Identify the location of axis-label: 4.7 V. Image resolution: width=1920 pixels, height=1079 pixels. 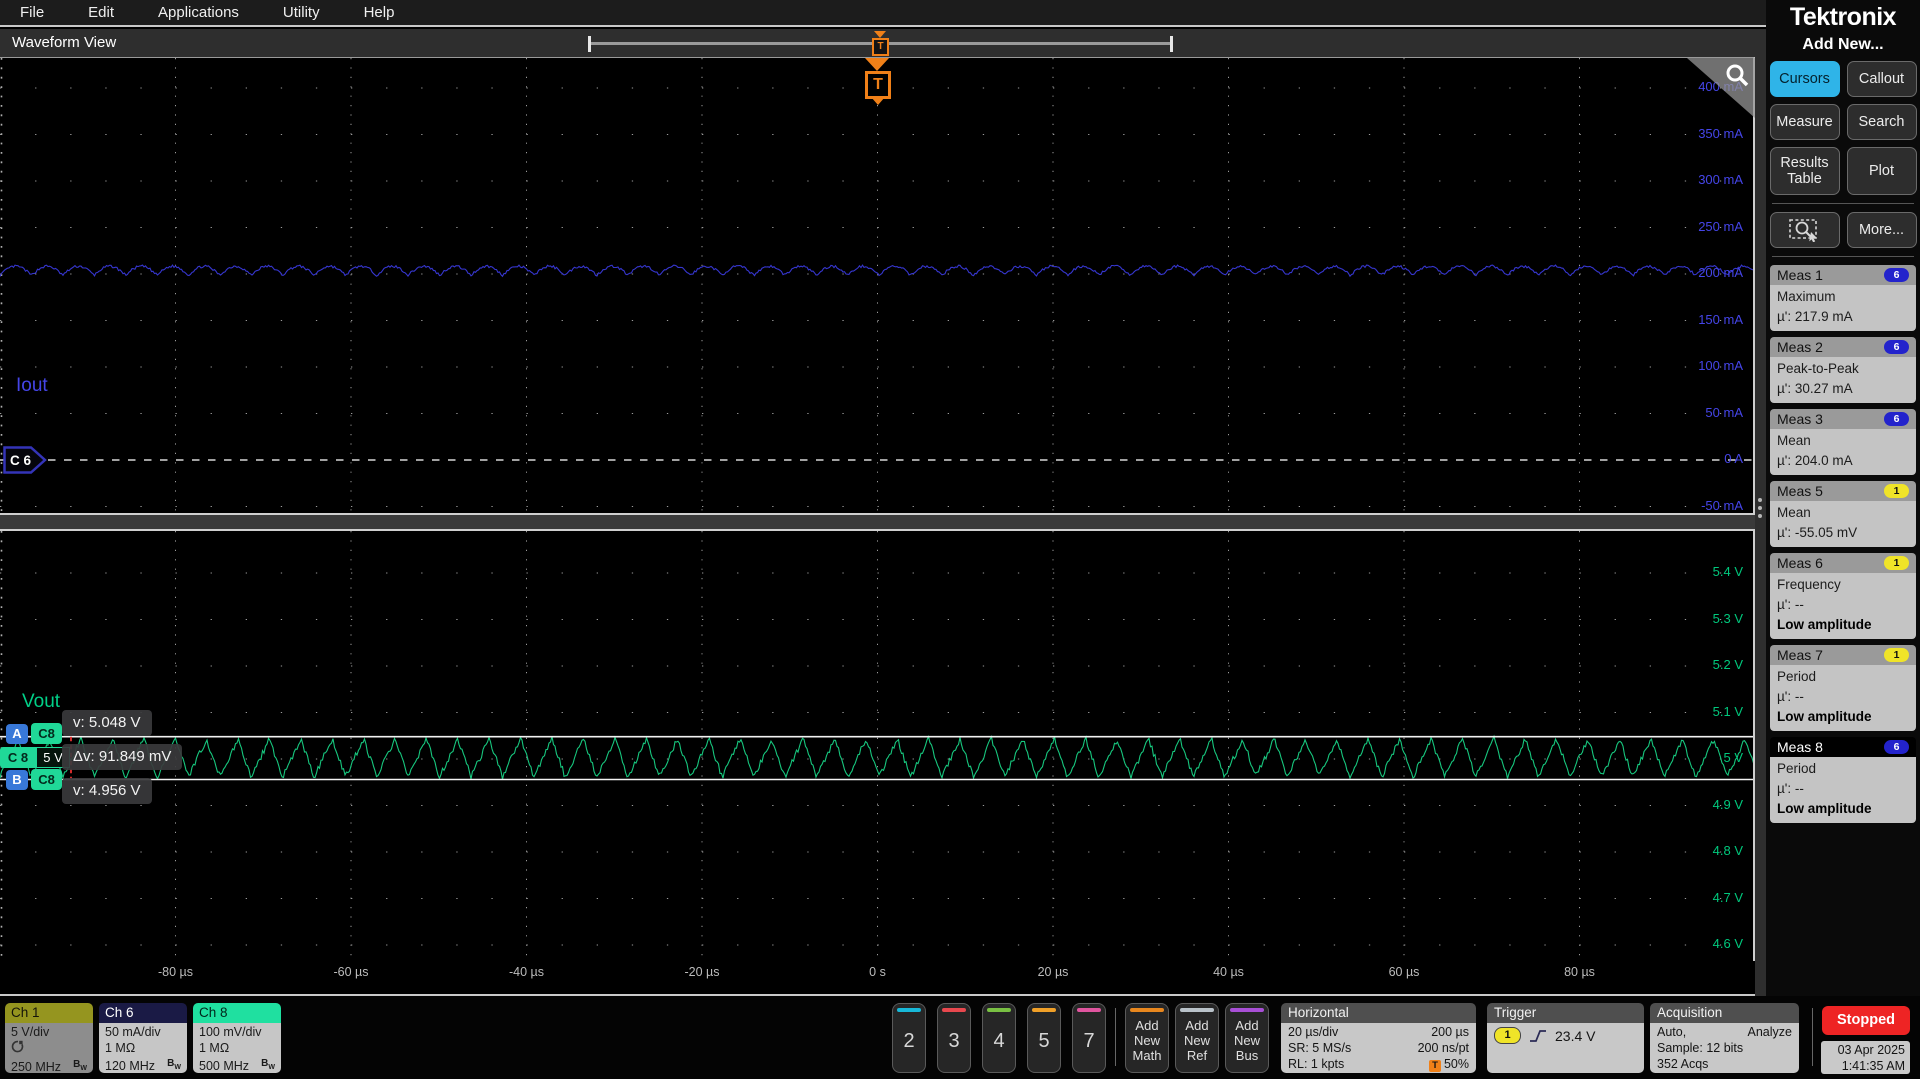
(1727, 897).